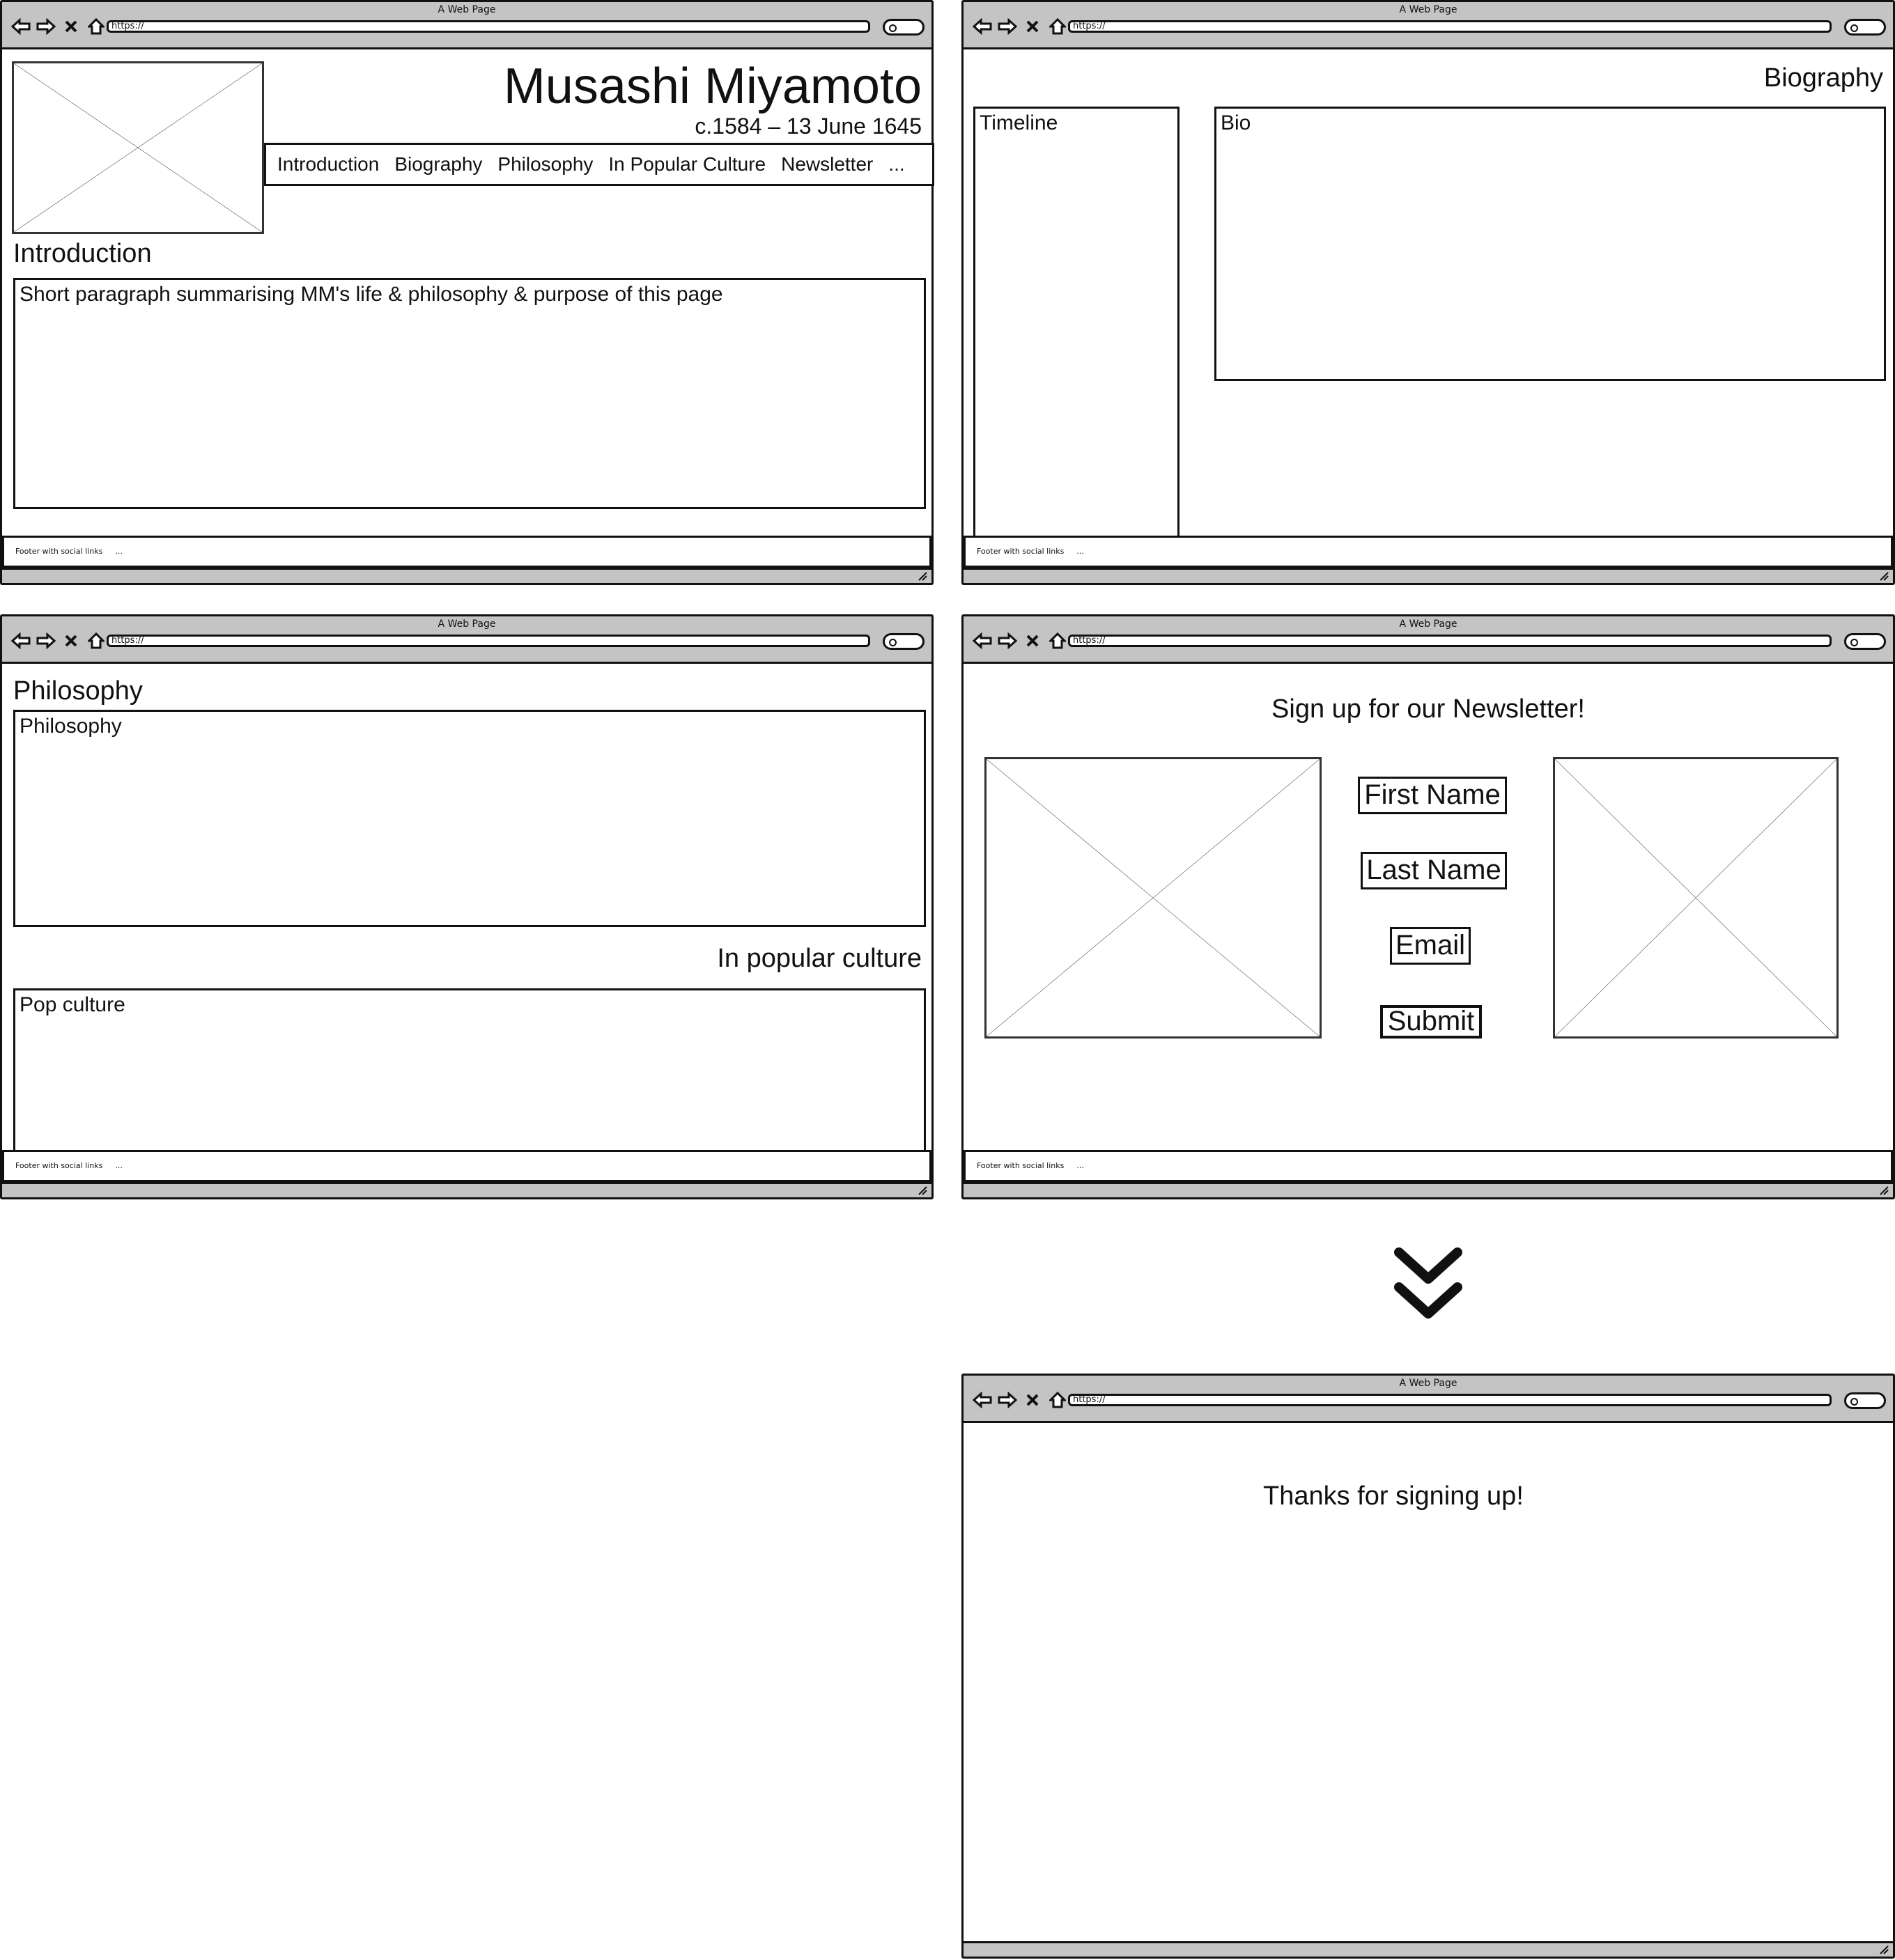 Image resolution: width=1895 pixels, height=1960 pixels. What do you see at coordinates (328, 165) in the screenshot?
I see `nav-item-introduction: Introduction` at bounding box center [328, 165].